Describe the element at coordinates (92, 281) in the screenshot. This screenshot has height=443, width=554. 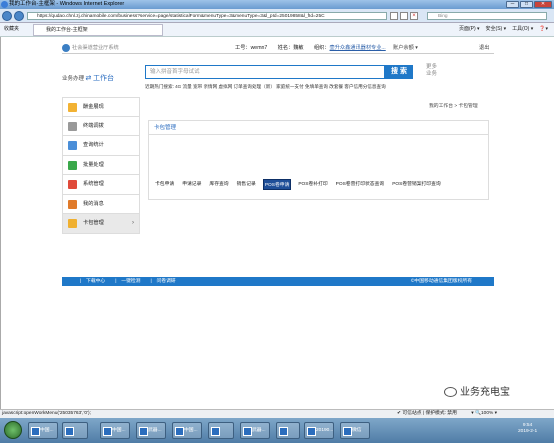
I see `download-center-link: | 下载中心` at that location.